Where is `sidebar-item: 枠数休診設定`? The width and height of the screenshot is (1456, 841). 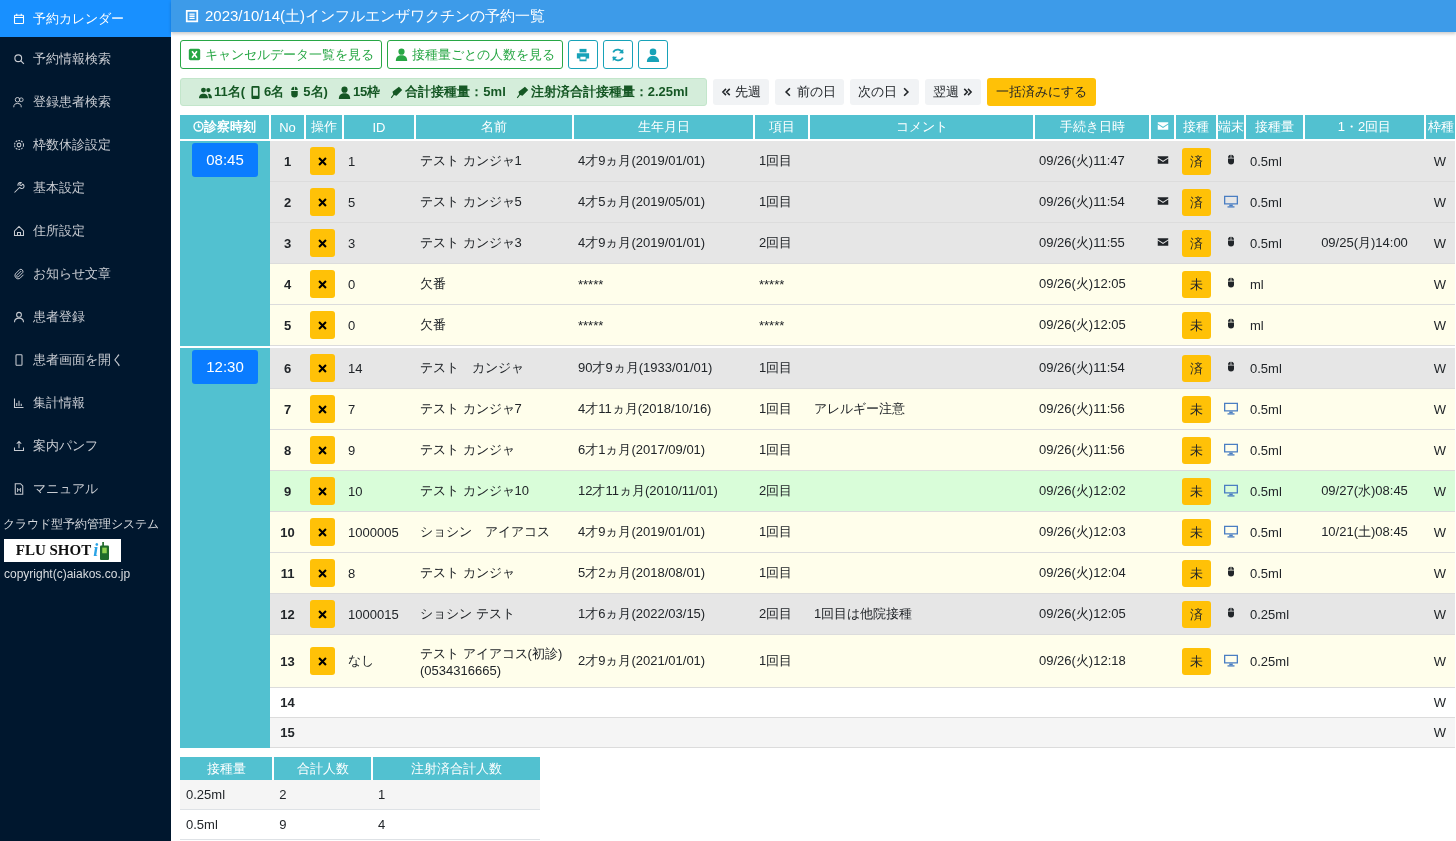 sidebar-item: 枠数休診設定 is located at coordinates (85, 144).